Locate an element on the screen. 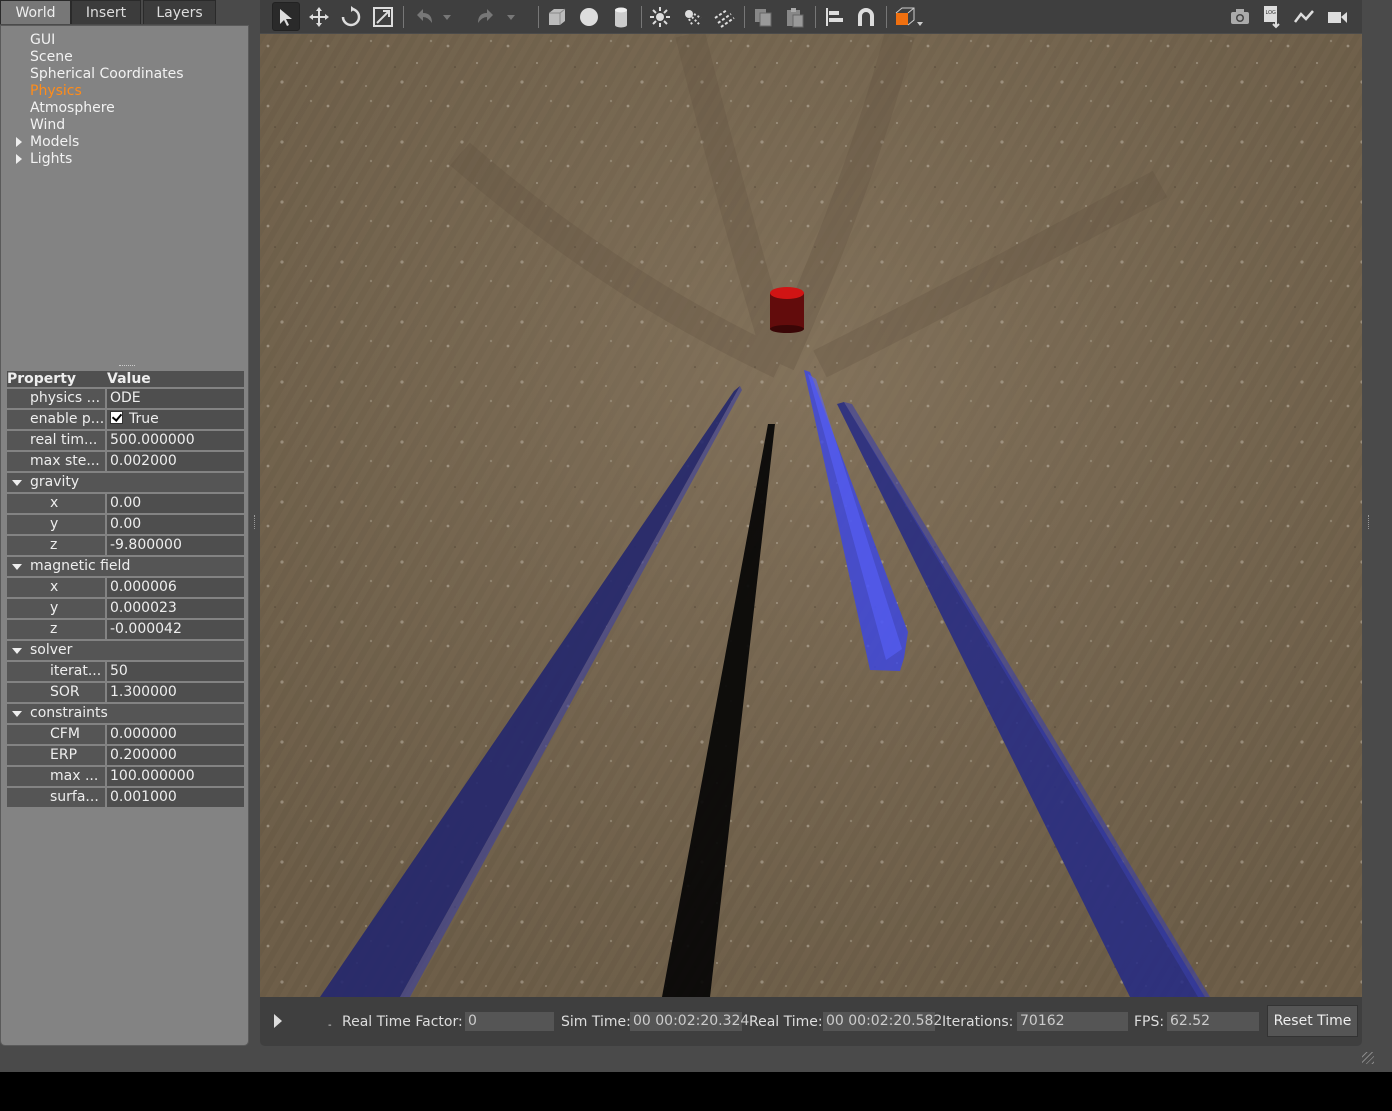  redo-icon is located at coordinates (486, 16).